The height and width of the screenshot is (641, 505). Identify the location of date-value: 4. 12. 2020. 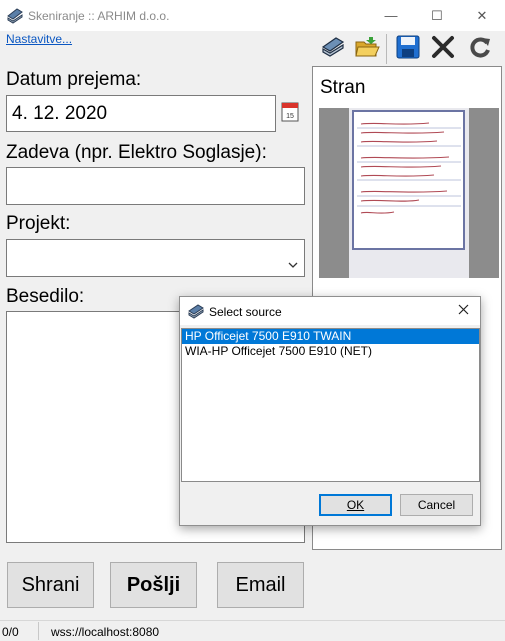
(60, 113).